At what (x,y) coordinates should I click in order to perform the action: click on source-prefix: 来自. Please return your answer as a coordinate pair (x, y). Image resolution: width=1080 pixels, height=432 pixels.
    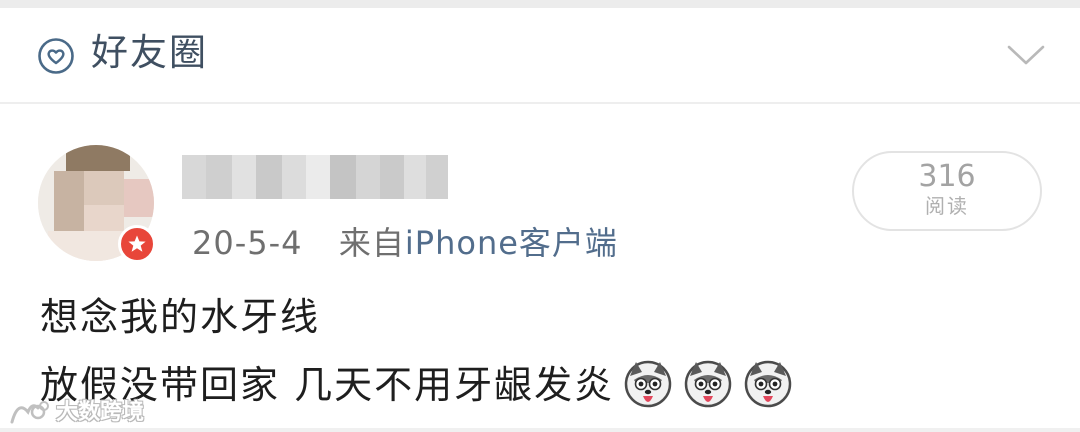
    Looking at the image, I should click on (371, 243).